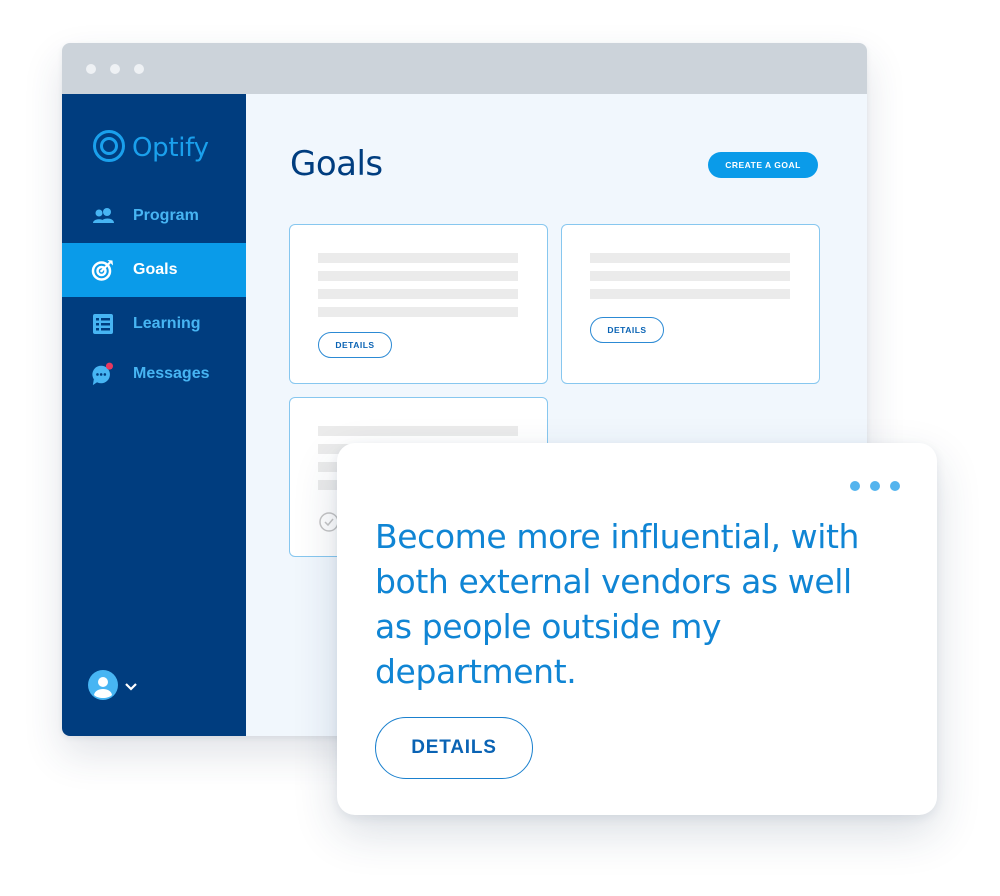  Describe the element at coordinates (109, 366) in the screenshot. I see `notification-badge` at that location.